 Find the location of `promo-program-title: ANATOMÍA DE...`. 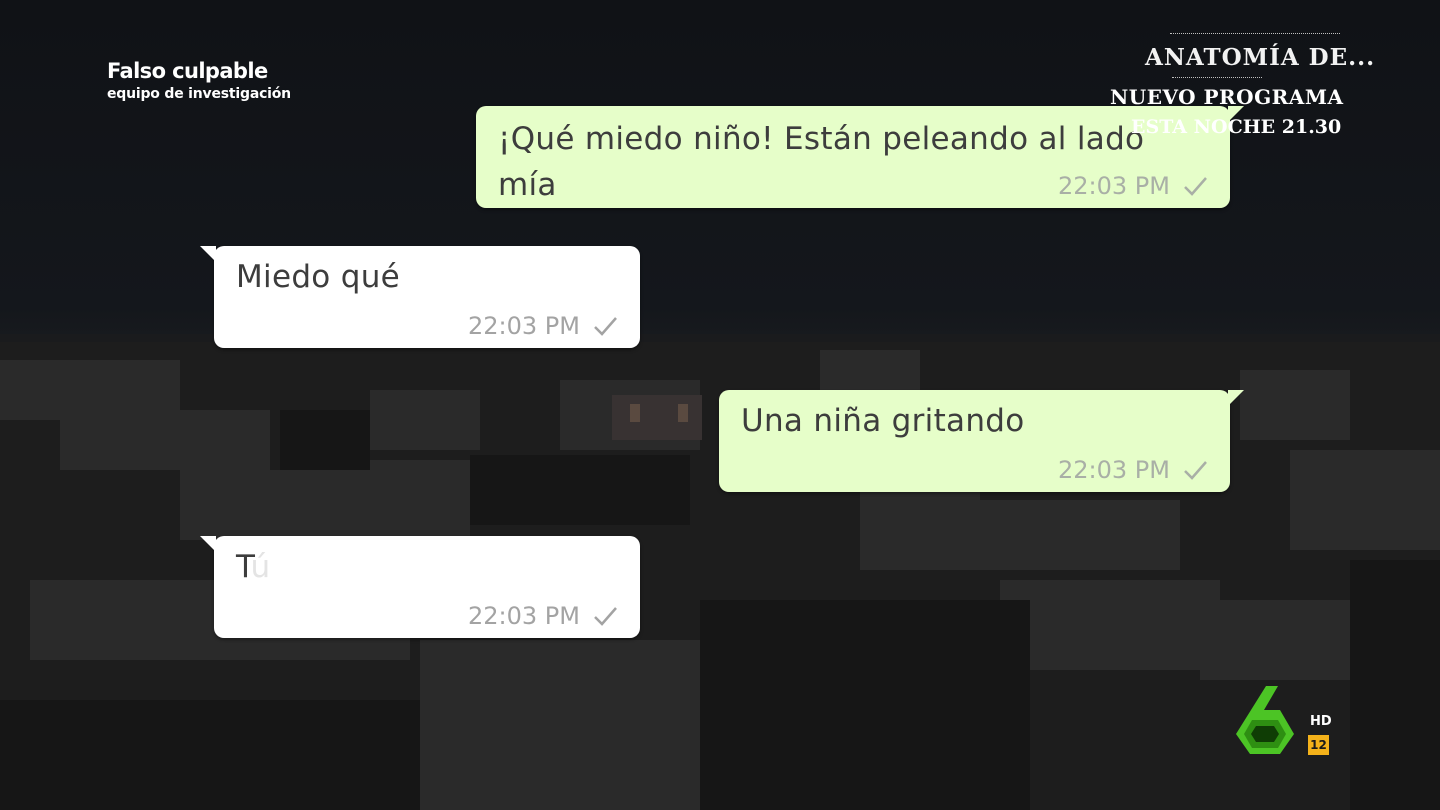

promo-program-title: ANATOMÍA DE... is located at coordinates (1260, 57).